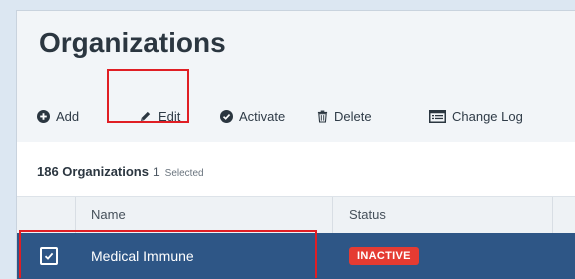  What do you see at coordinates (148, 96) in the screenshot?
I see `edit-highlight-box` at bounding box center [148, 96].